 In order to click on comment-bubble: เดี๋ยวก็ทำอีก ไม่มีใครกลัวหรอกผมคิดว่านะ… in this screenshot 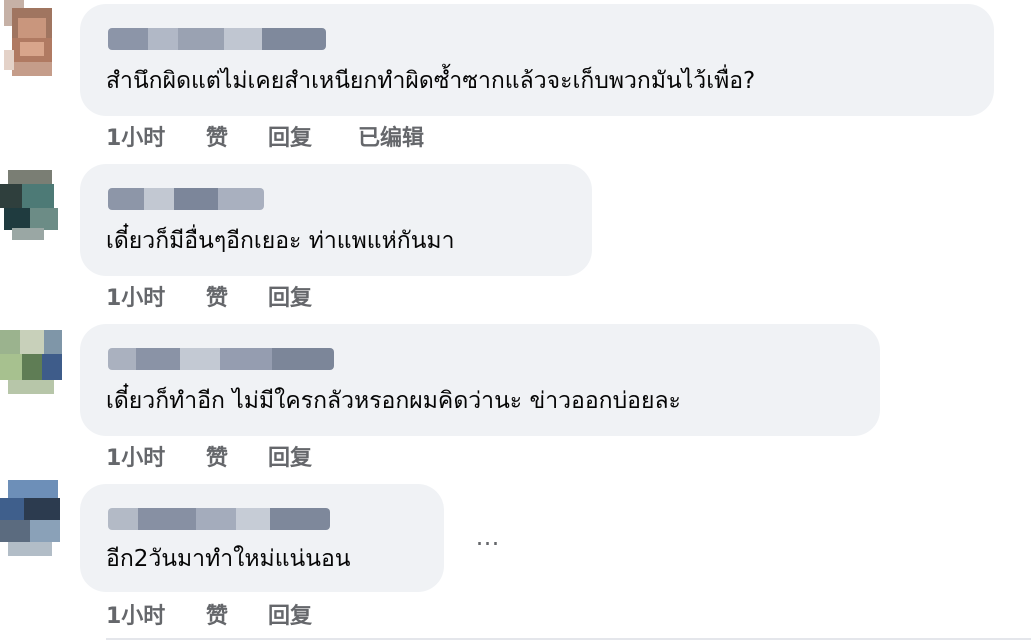, I will do `click(480, 380)`.